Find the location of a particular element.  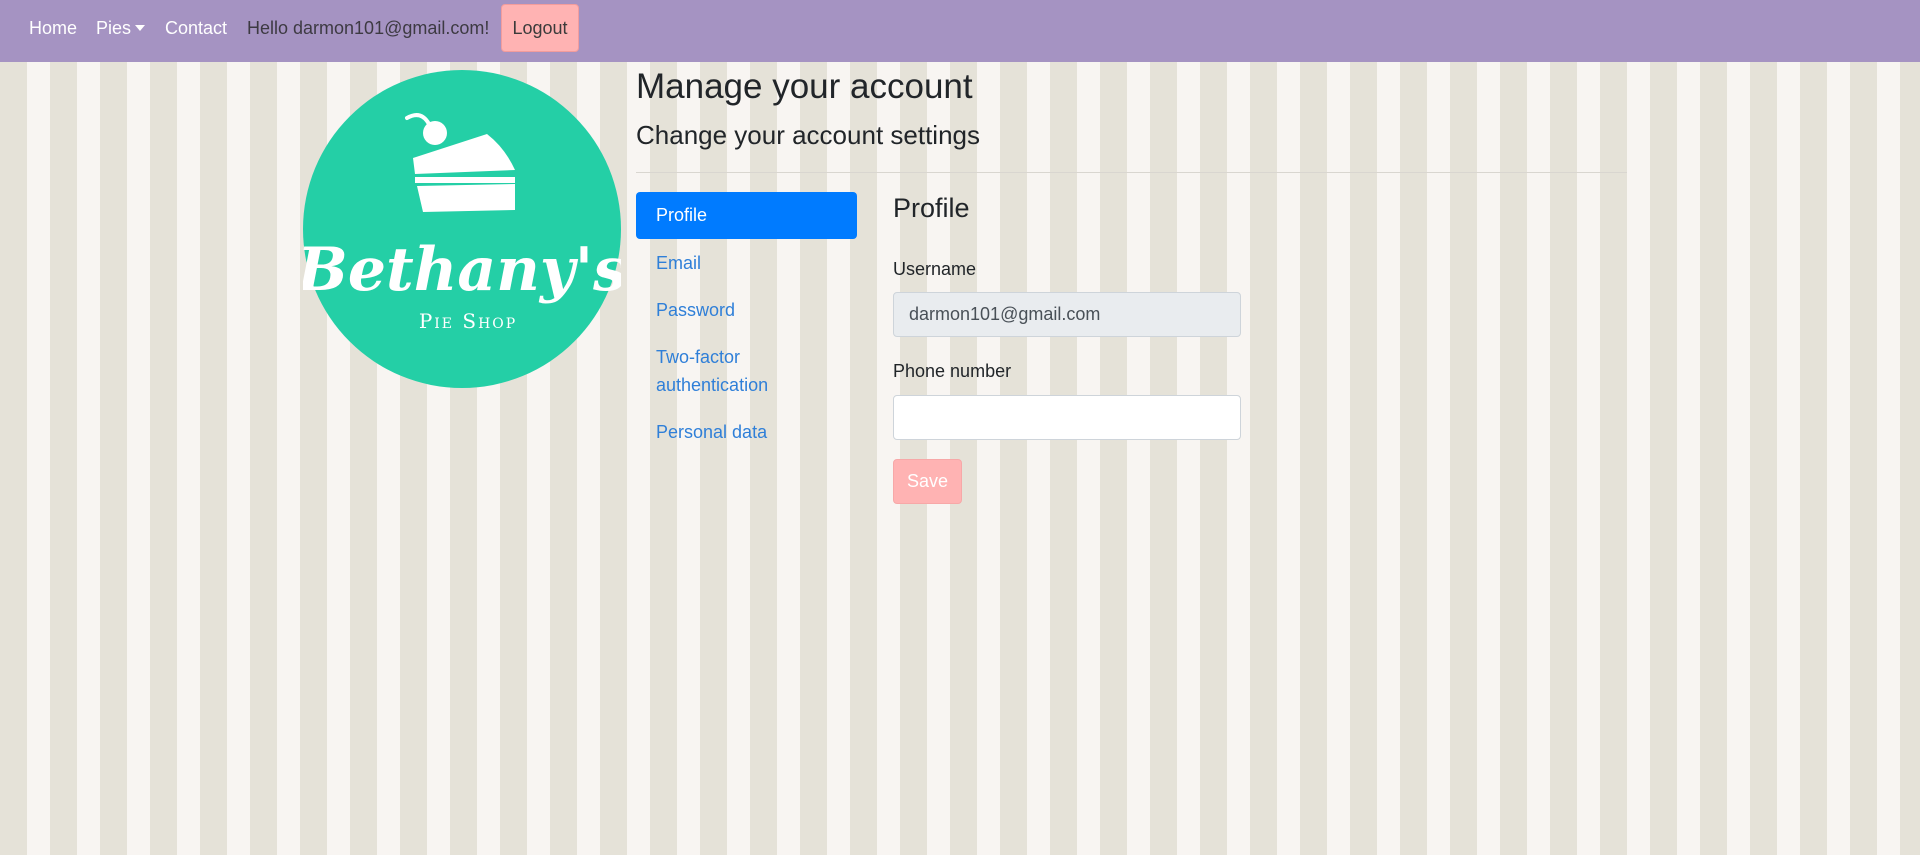

user-greeting: Hello darmon101@gmail.com! is located at coordinates (368, 28).